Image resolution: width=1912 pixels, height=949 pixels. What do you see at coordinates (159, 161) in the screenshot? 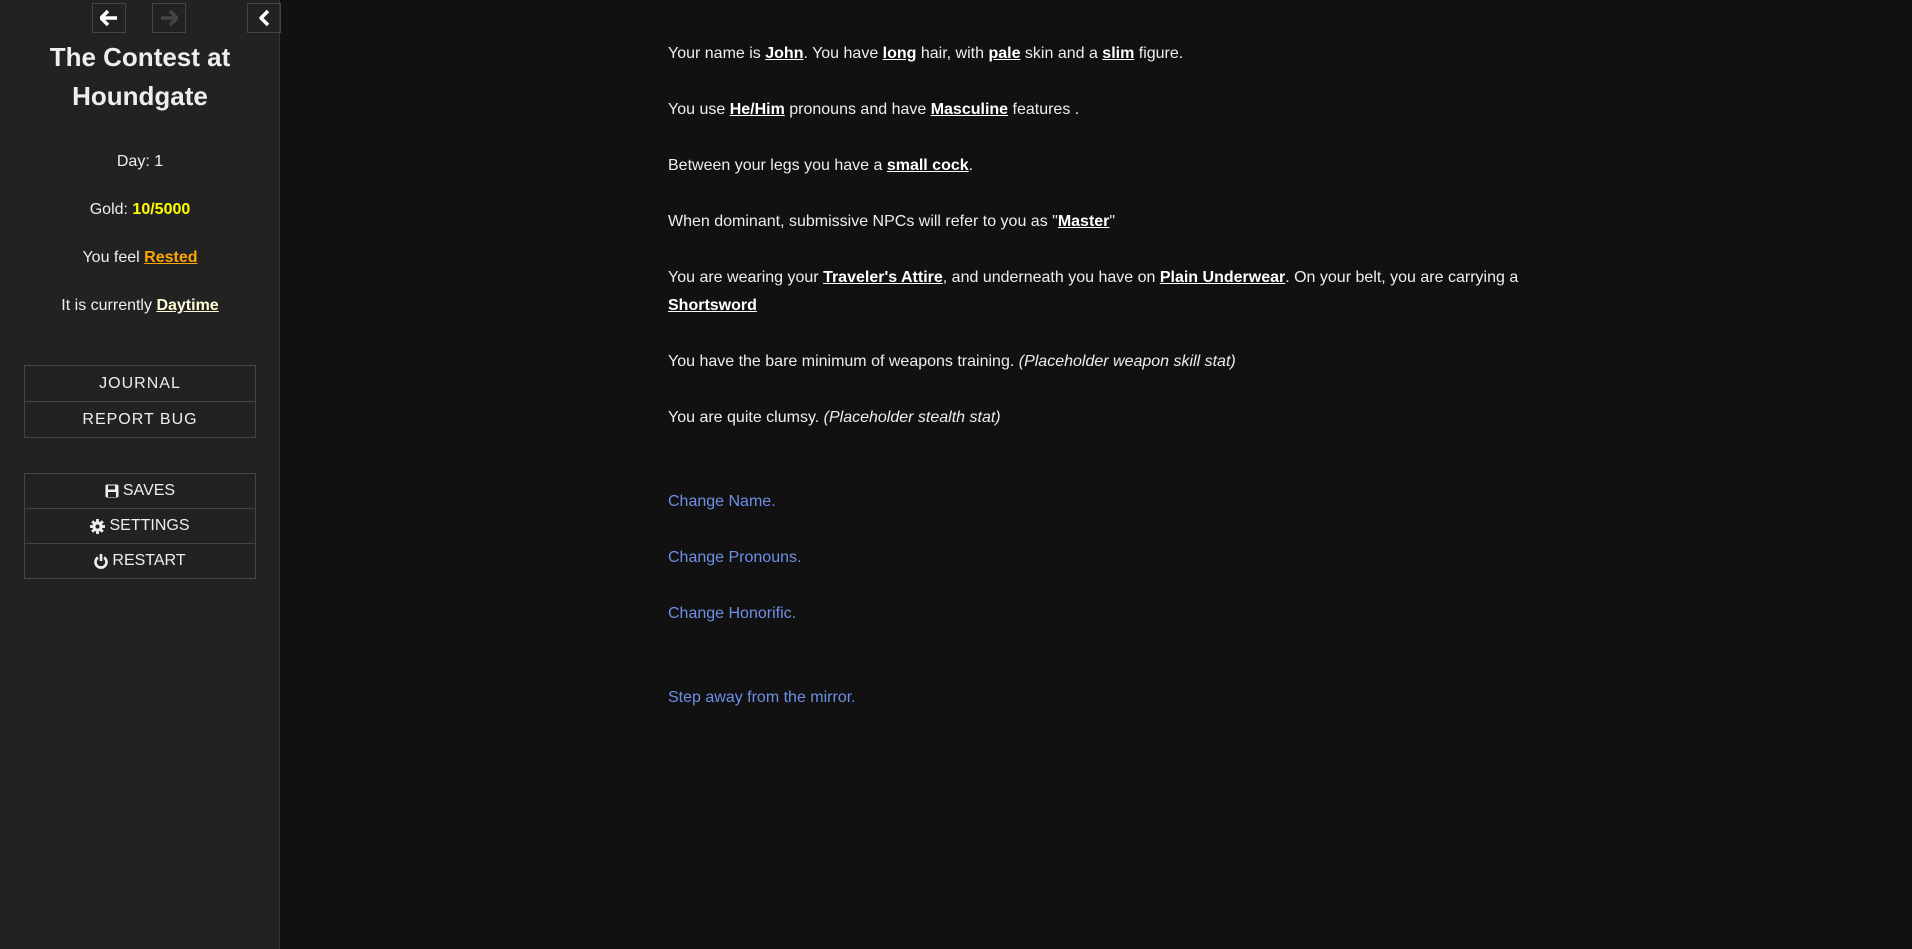
I see `day-value: 1` at bounding box center [159, 161].